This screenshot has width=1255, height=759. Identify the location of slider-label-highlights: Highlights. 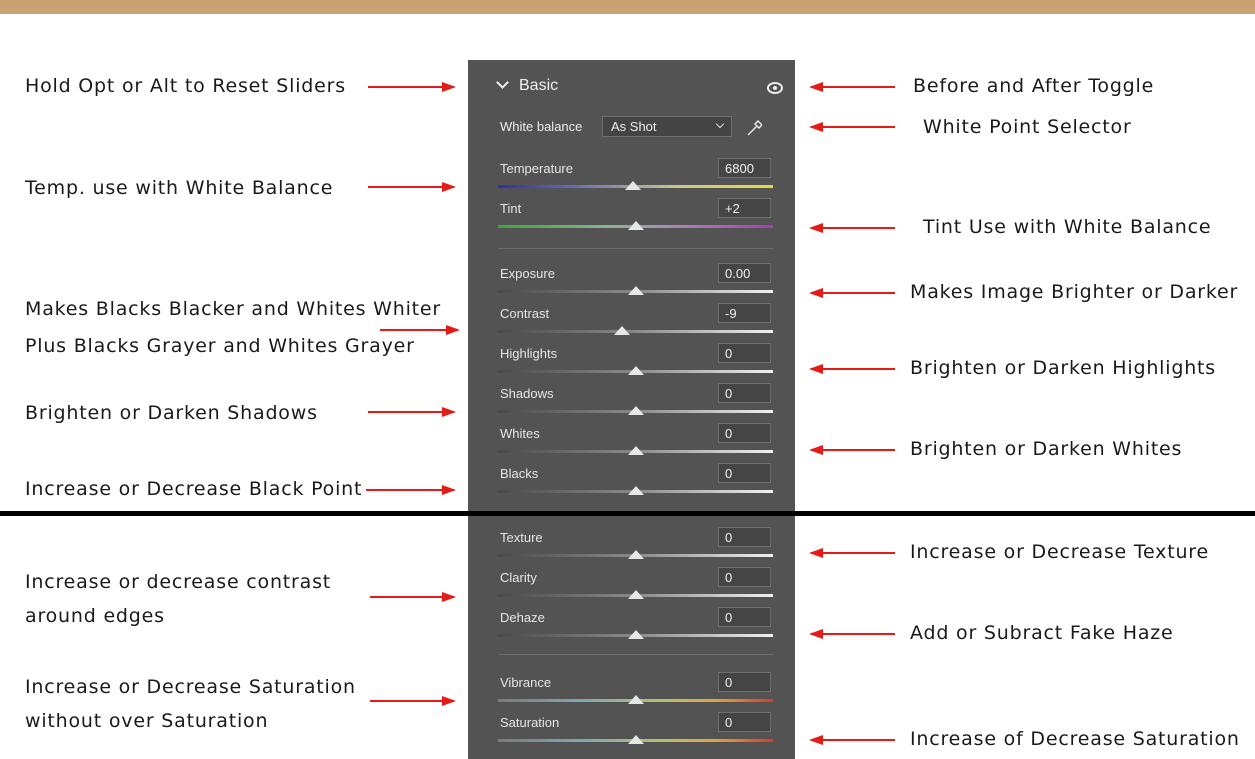
(529, 353).